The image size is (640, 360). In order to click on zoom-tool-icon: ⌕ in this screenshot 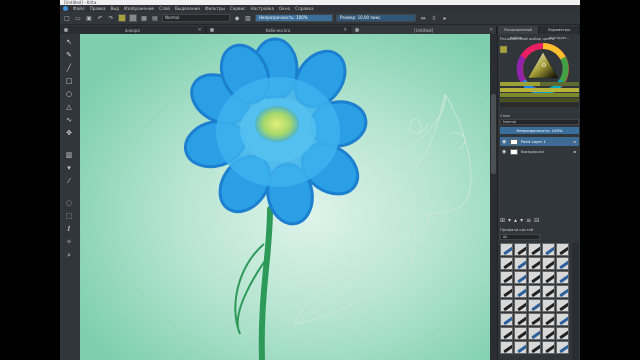, I will do `click(69, 255)`.